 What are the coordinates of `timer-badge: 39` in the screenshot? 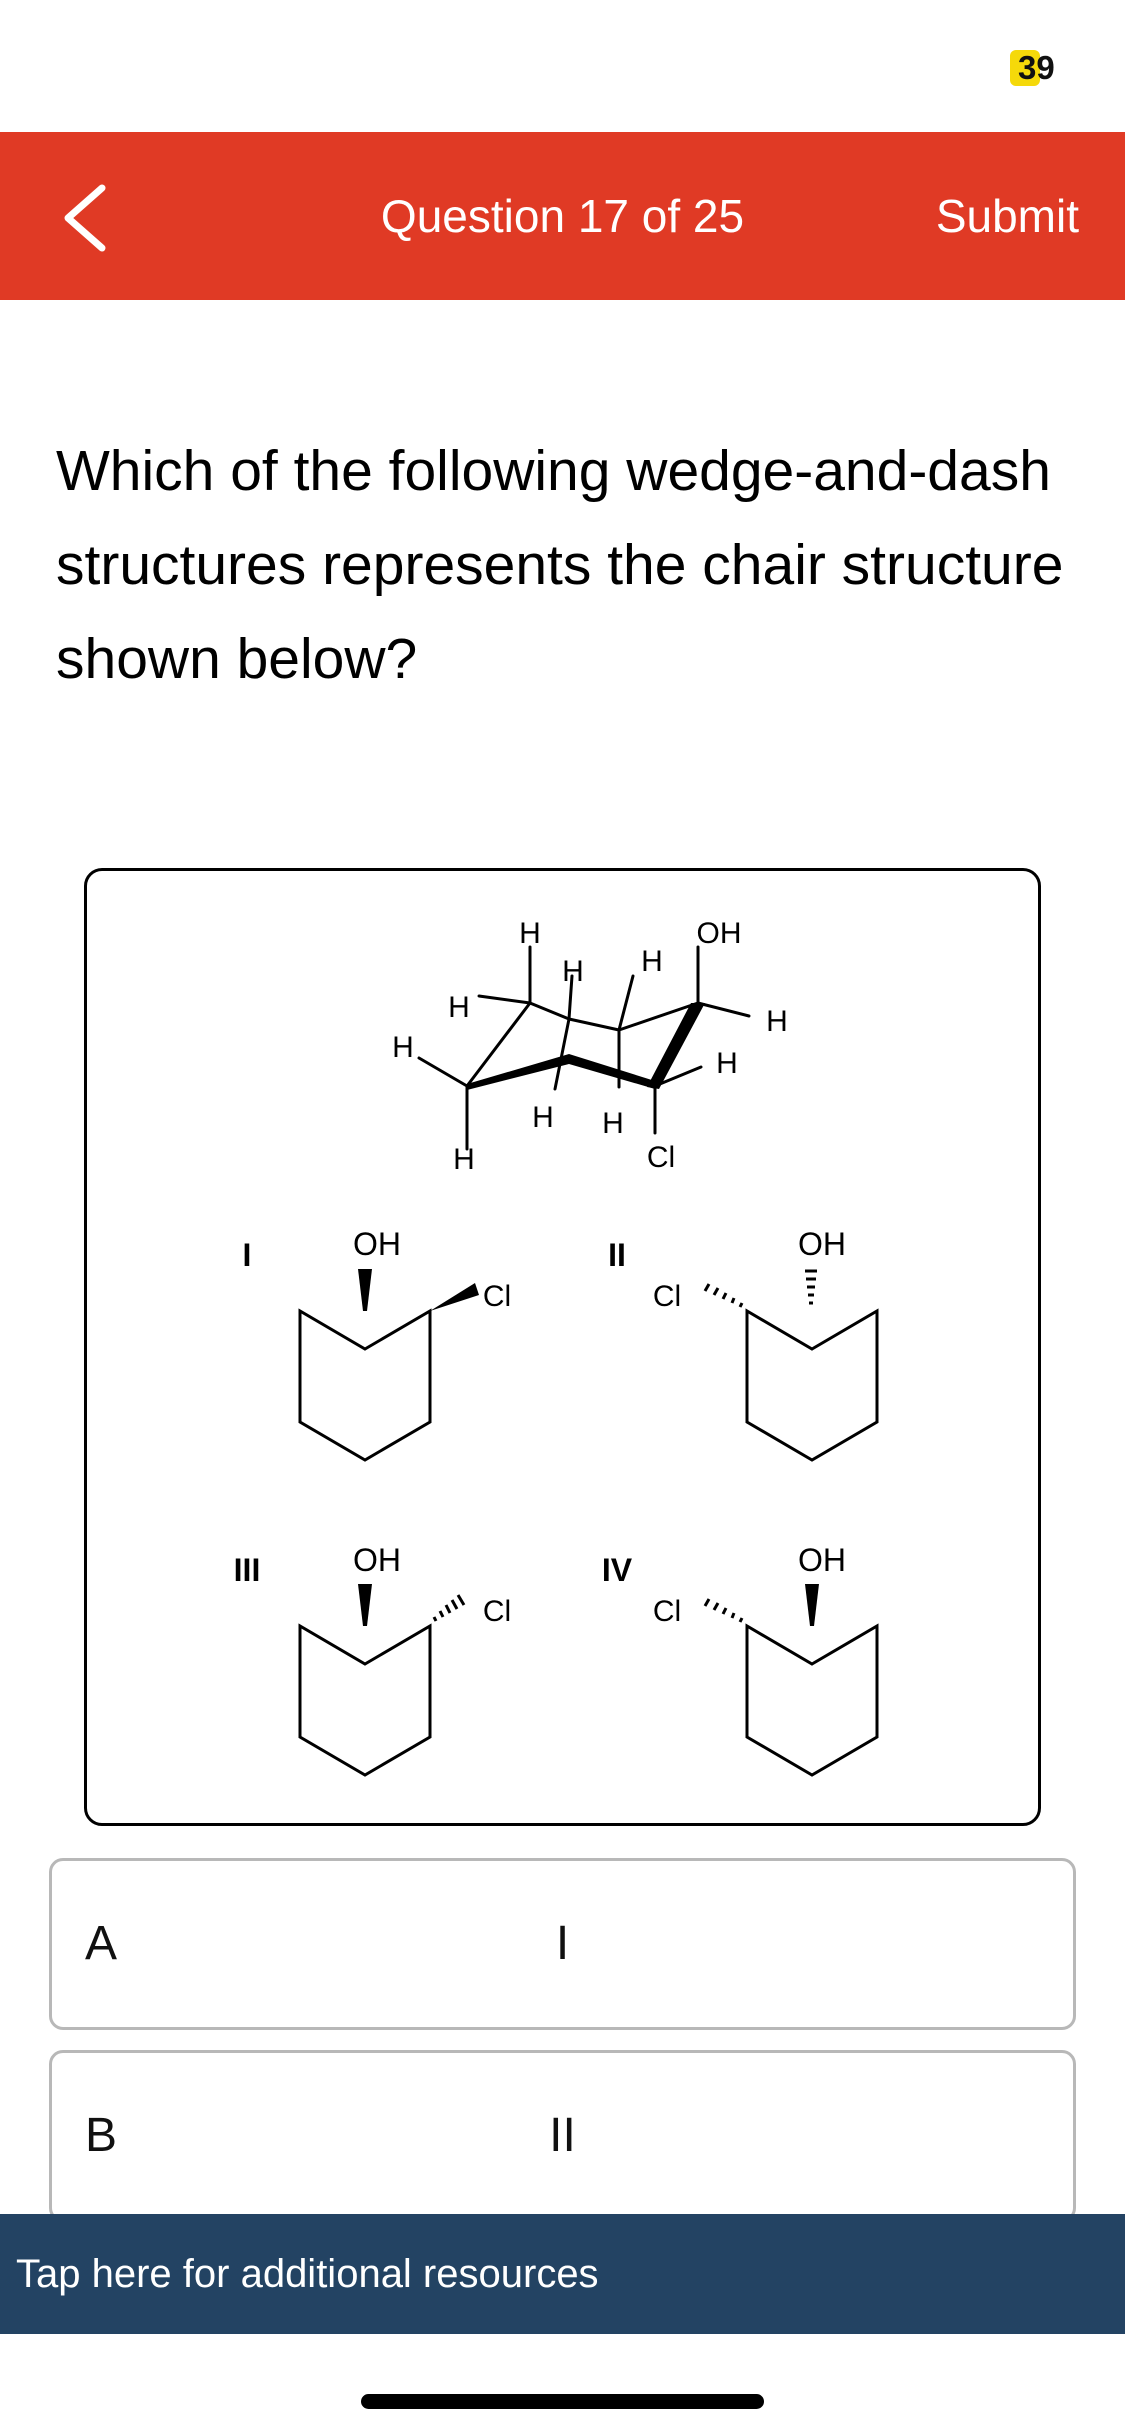 It's located at (1039, 68).